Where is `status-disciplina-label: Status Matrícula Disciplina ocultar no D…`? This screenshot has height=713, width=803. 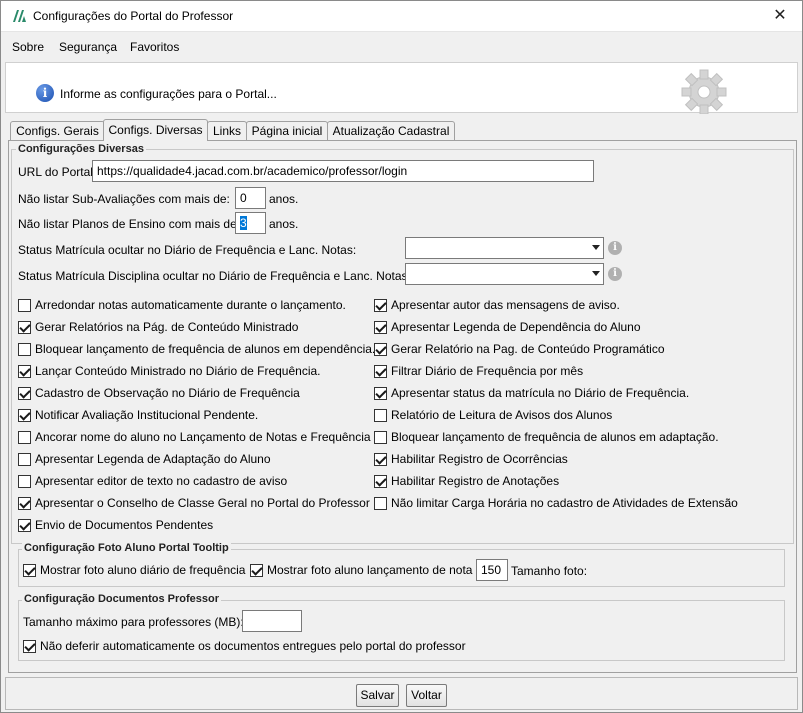 status-disciplina-label: Status Matrícula Disciplina ocultar no D… is located at coordinates (214, 276).